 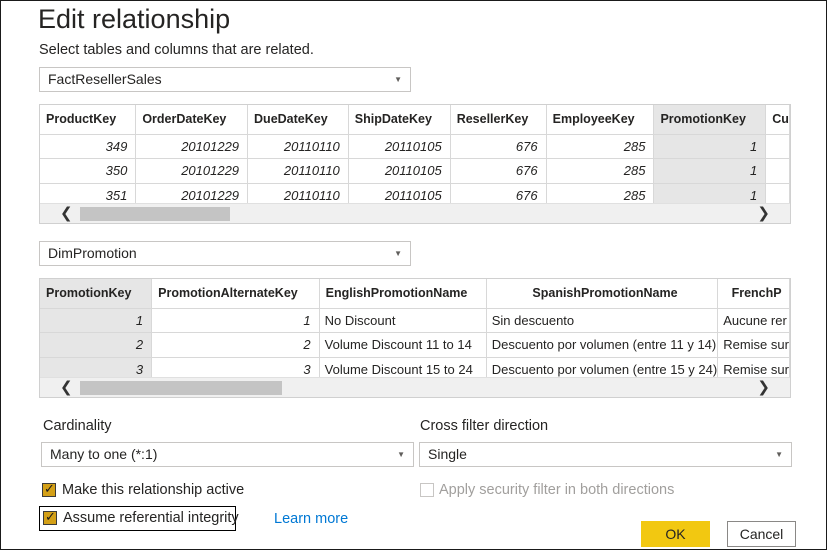 What do you see at coordinates (151, 518) in the screenshot?
I see `referential-integrity-label: Assume referential integrity` at bounding box center [151, 518].